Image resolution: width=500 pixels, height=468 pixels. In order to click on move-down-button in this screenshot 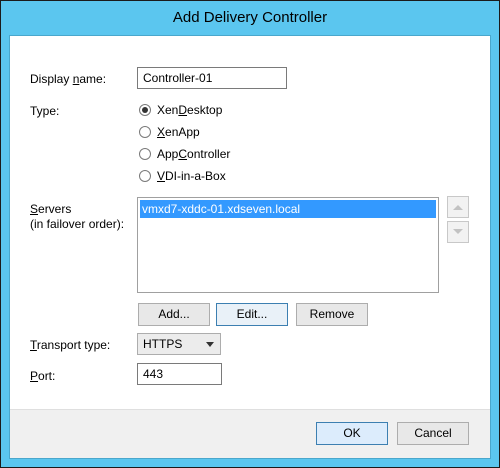, I will do `click(458, 232)`.